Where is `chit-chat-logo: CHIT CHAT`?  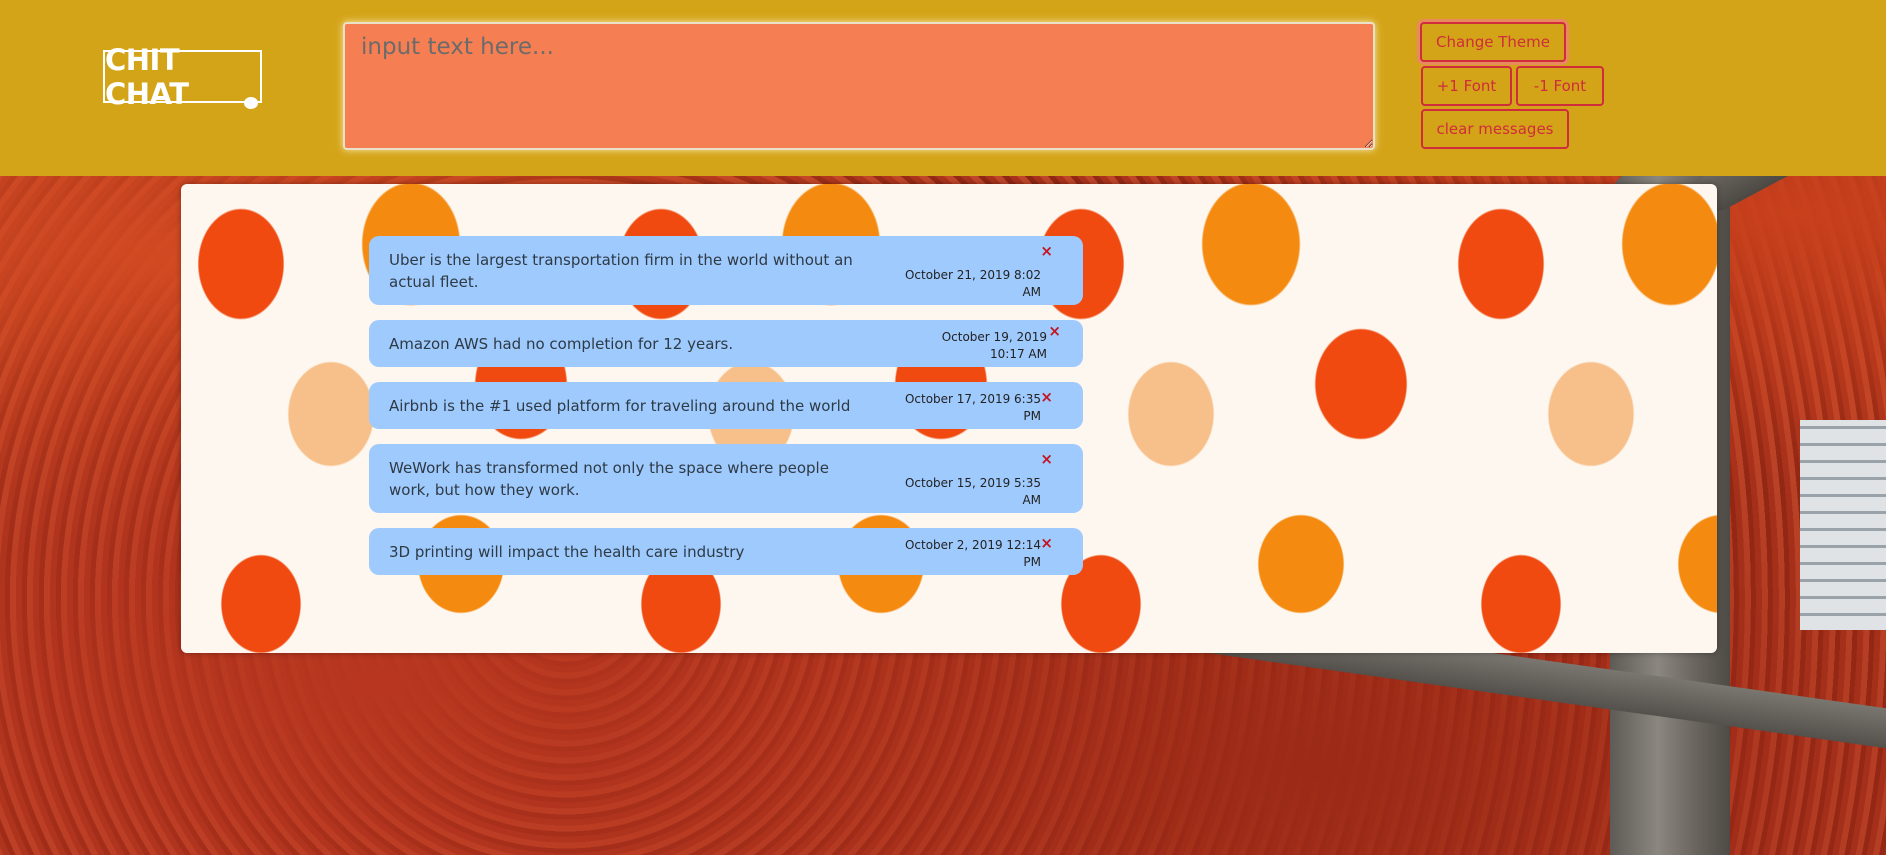 chit-chat-logo: CHIT CHAT is located at coordinates (182, 77).